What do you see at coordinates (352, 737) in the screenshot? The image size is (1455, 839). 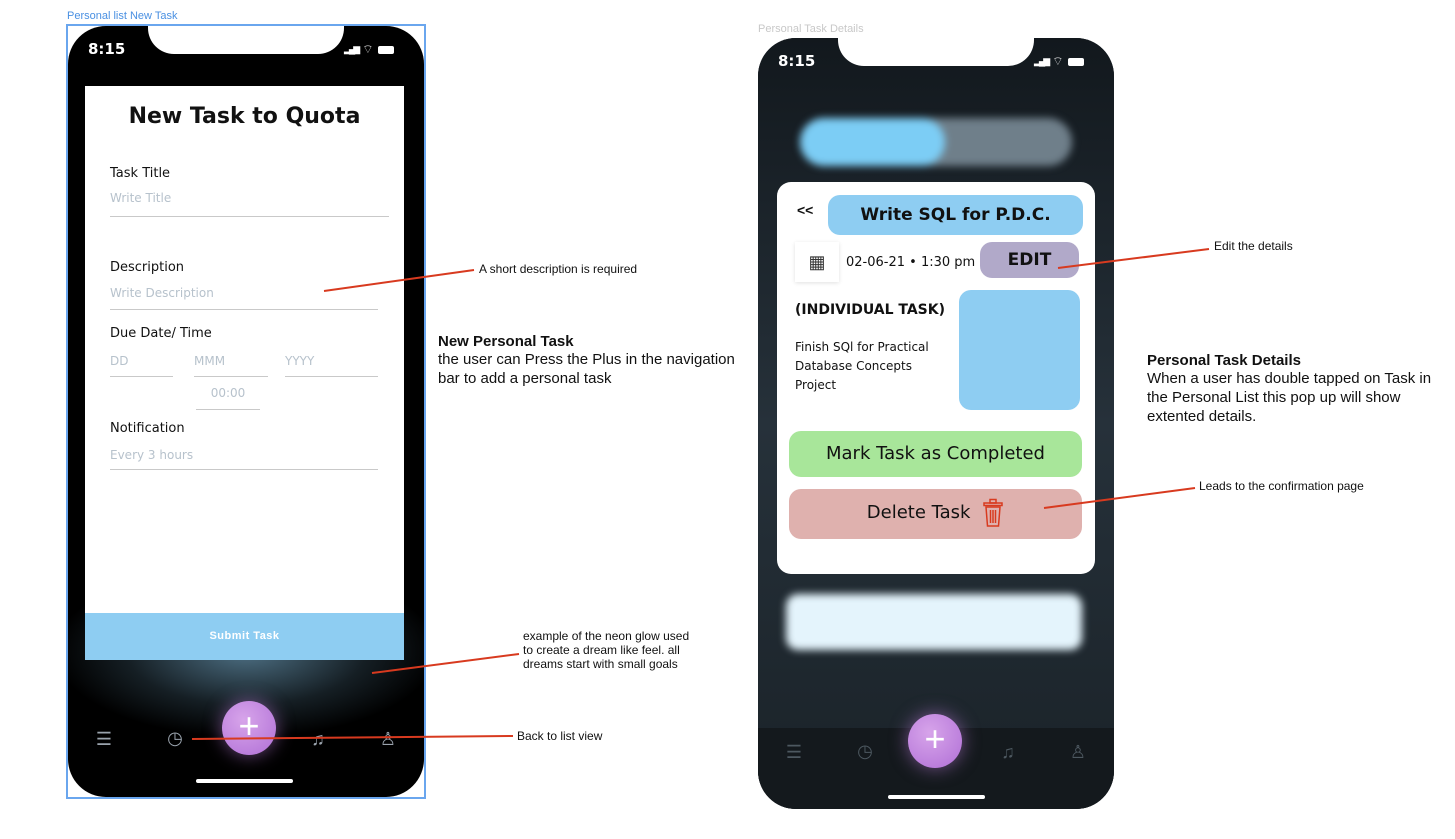 I see `line-back-to-list` at bounding box center [352, 737].